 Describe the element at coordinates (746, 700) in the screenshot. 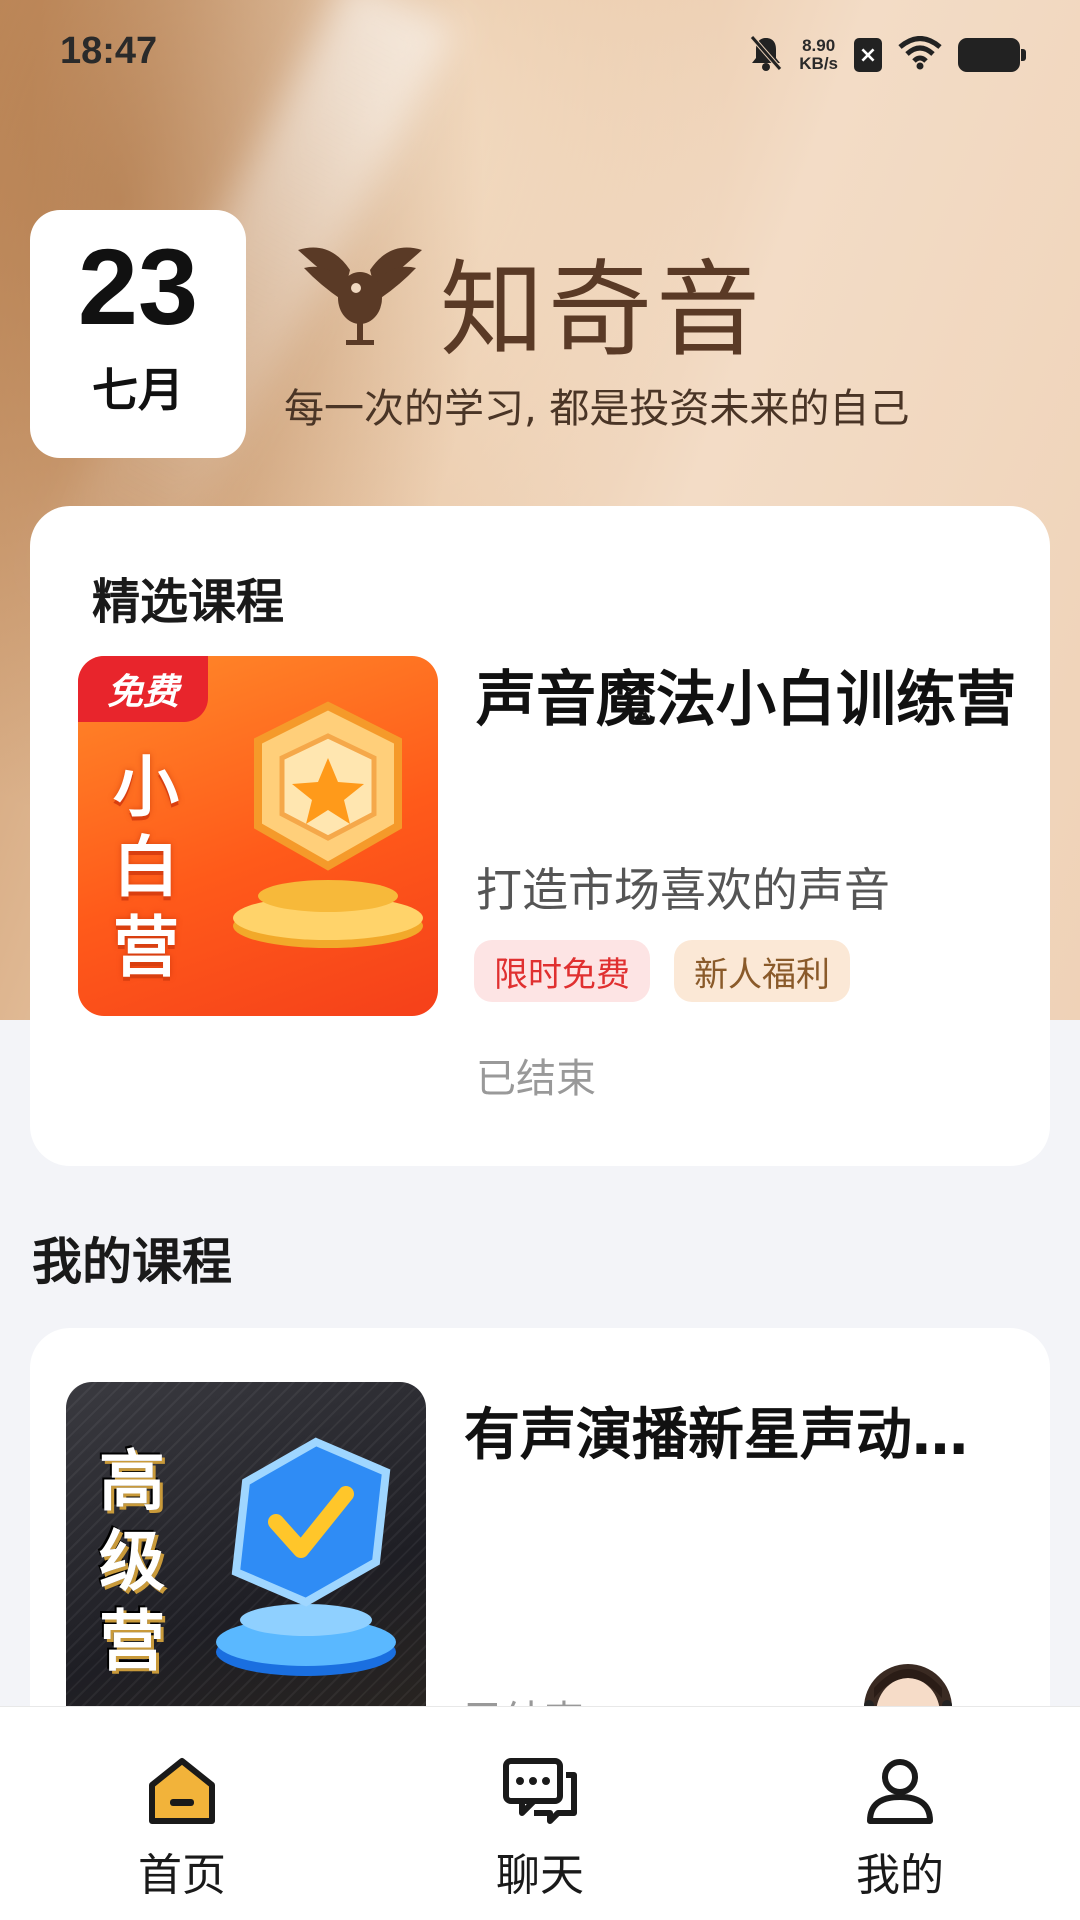

I see `featured-course-name: 声音魔法小白训练营` at that location.